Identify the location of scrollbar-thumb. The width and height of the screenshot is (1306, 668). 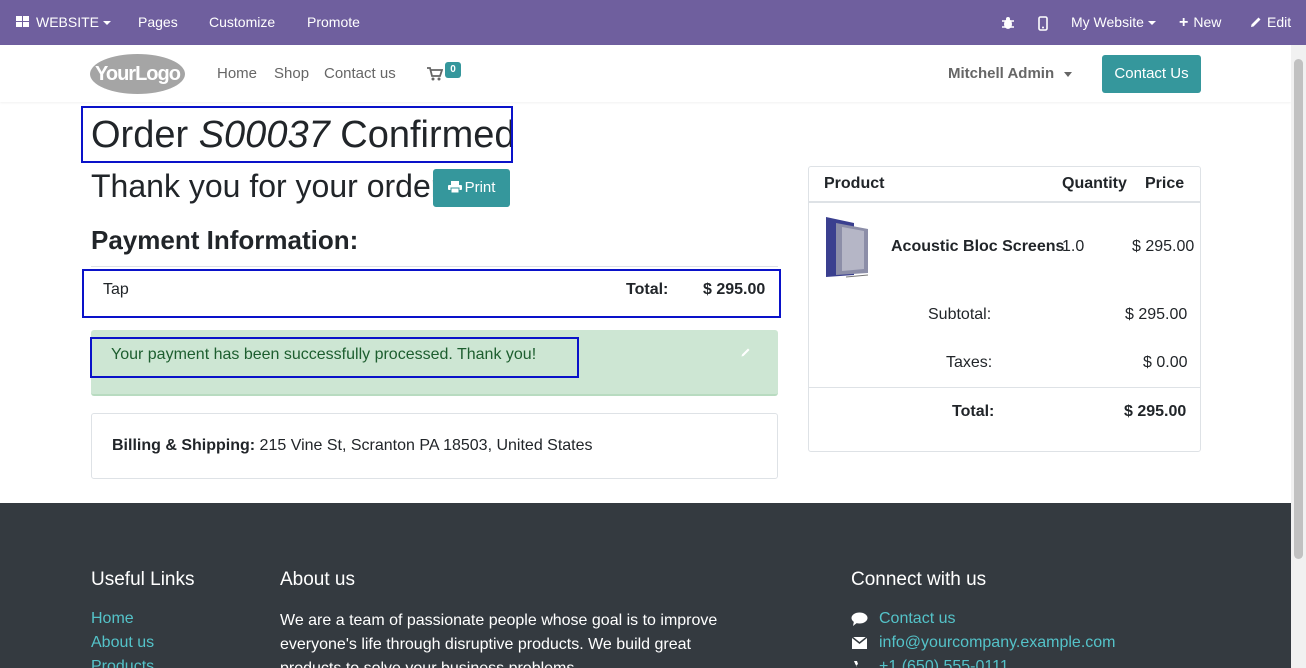
(1298, 309).